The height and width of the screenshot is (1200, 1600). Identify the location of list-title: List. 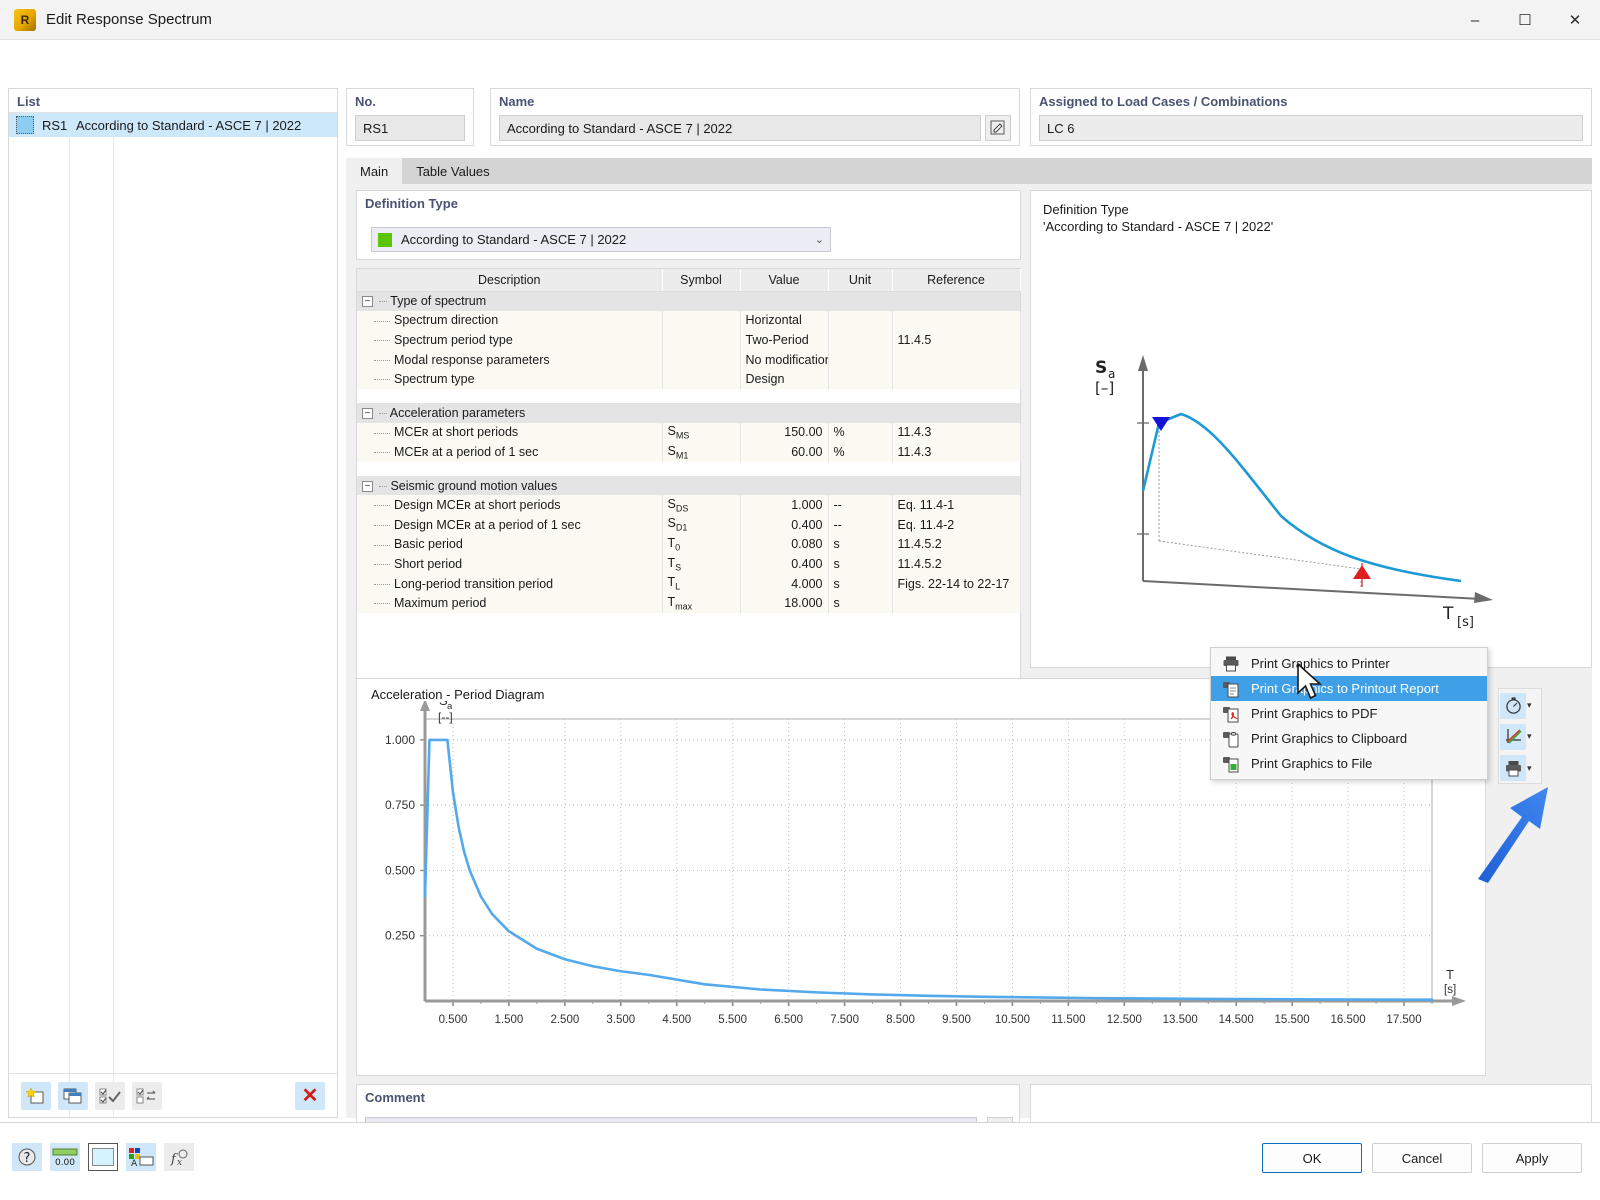
(29, 101).